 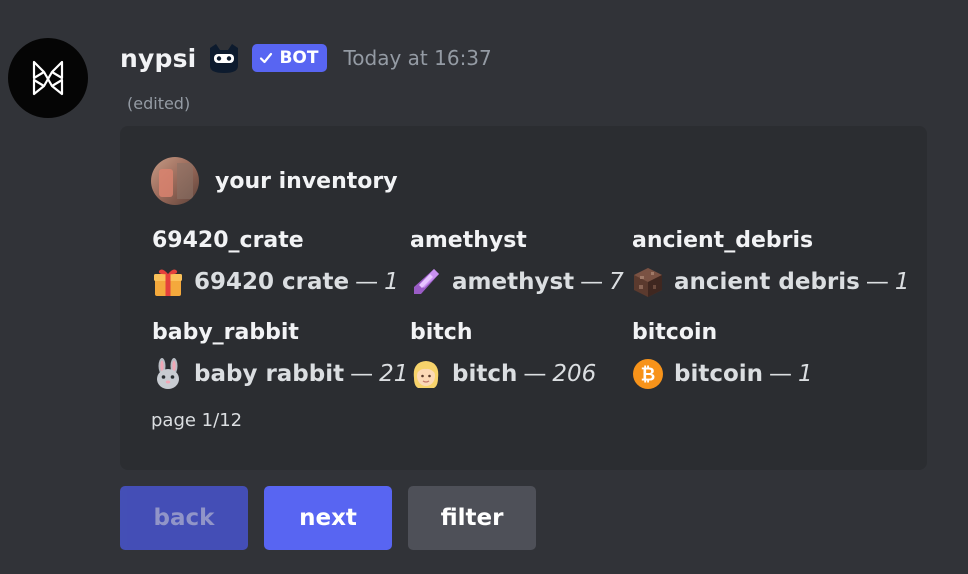 I want to click on embed-footer: page 1/12, so click(x=197, y=420).